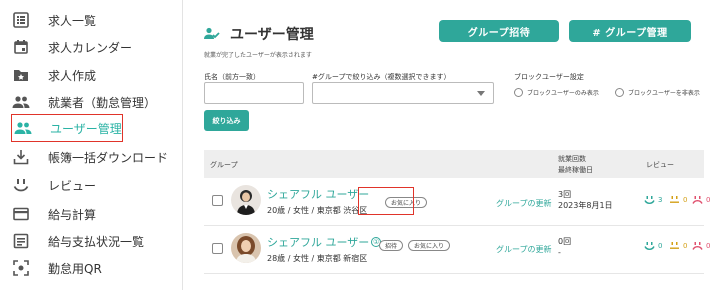  I want to click on sidebar-item-label: 給与支払状況一覧, so click(96, 241).